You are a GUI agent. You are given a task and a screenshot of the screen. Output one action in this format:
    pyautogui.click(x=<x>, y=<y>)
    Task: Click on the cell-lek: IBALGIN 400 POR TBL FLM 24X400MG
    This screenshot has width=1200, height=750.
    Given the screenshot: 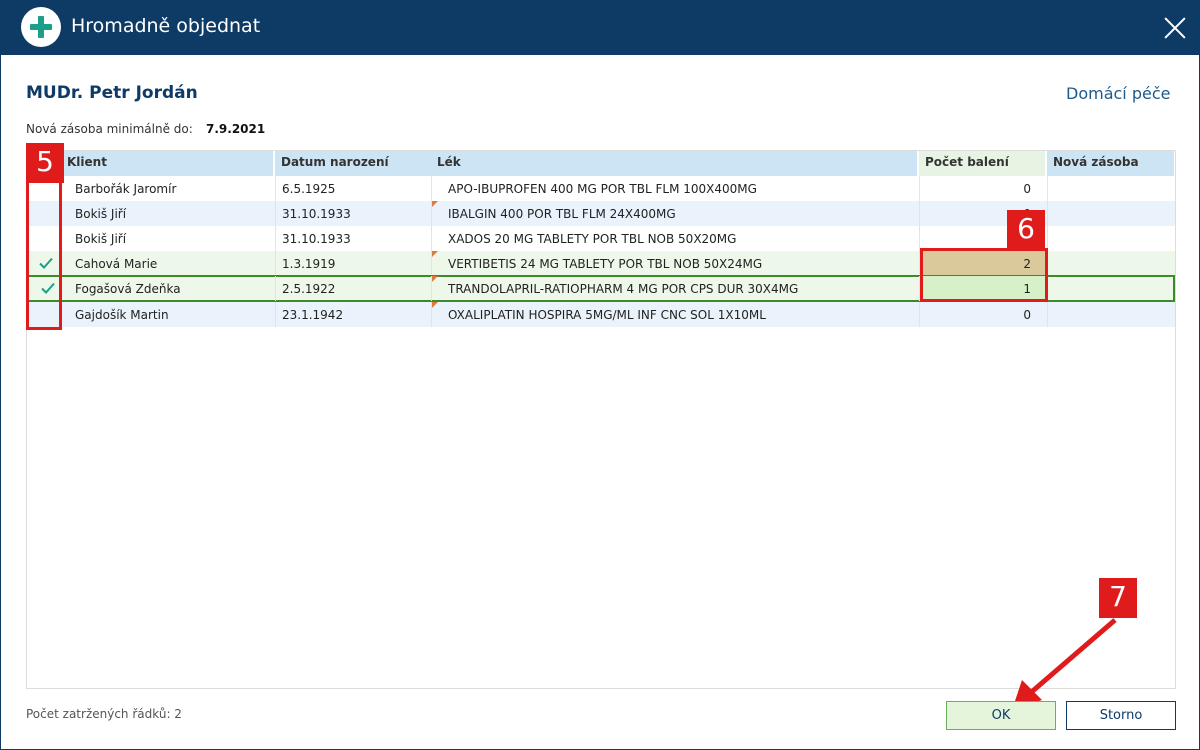 What is the action you would take?
    pyautogui.click(x=674, y=213)
    